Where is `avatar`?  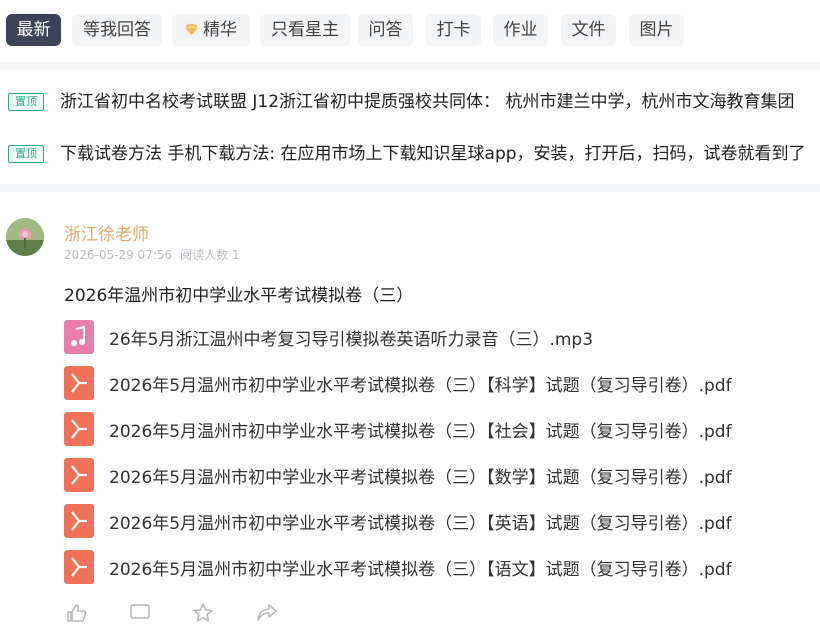
avatar is located at coordinates (25, 237).